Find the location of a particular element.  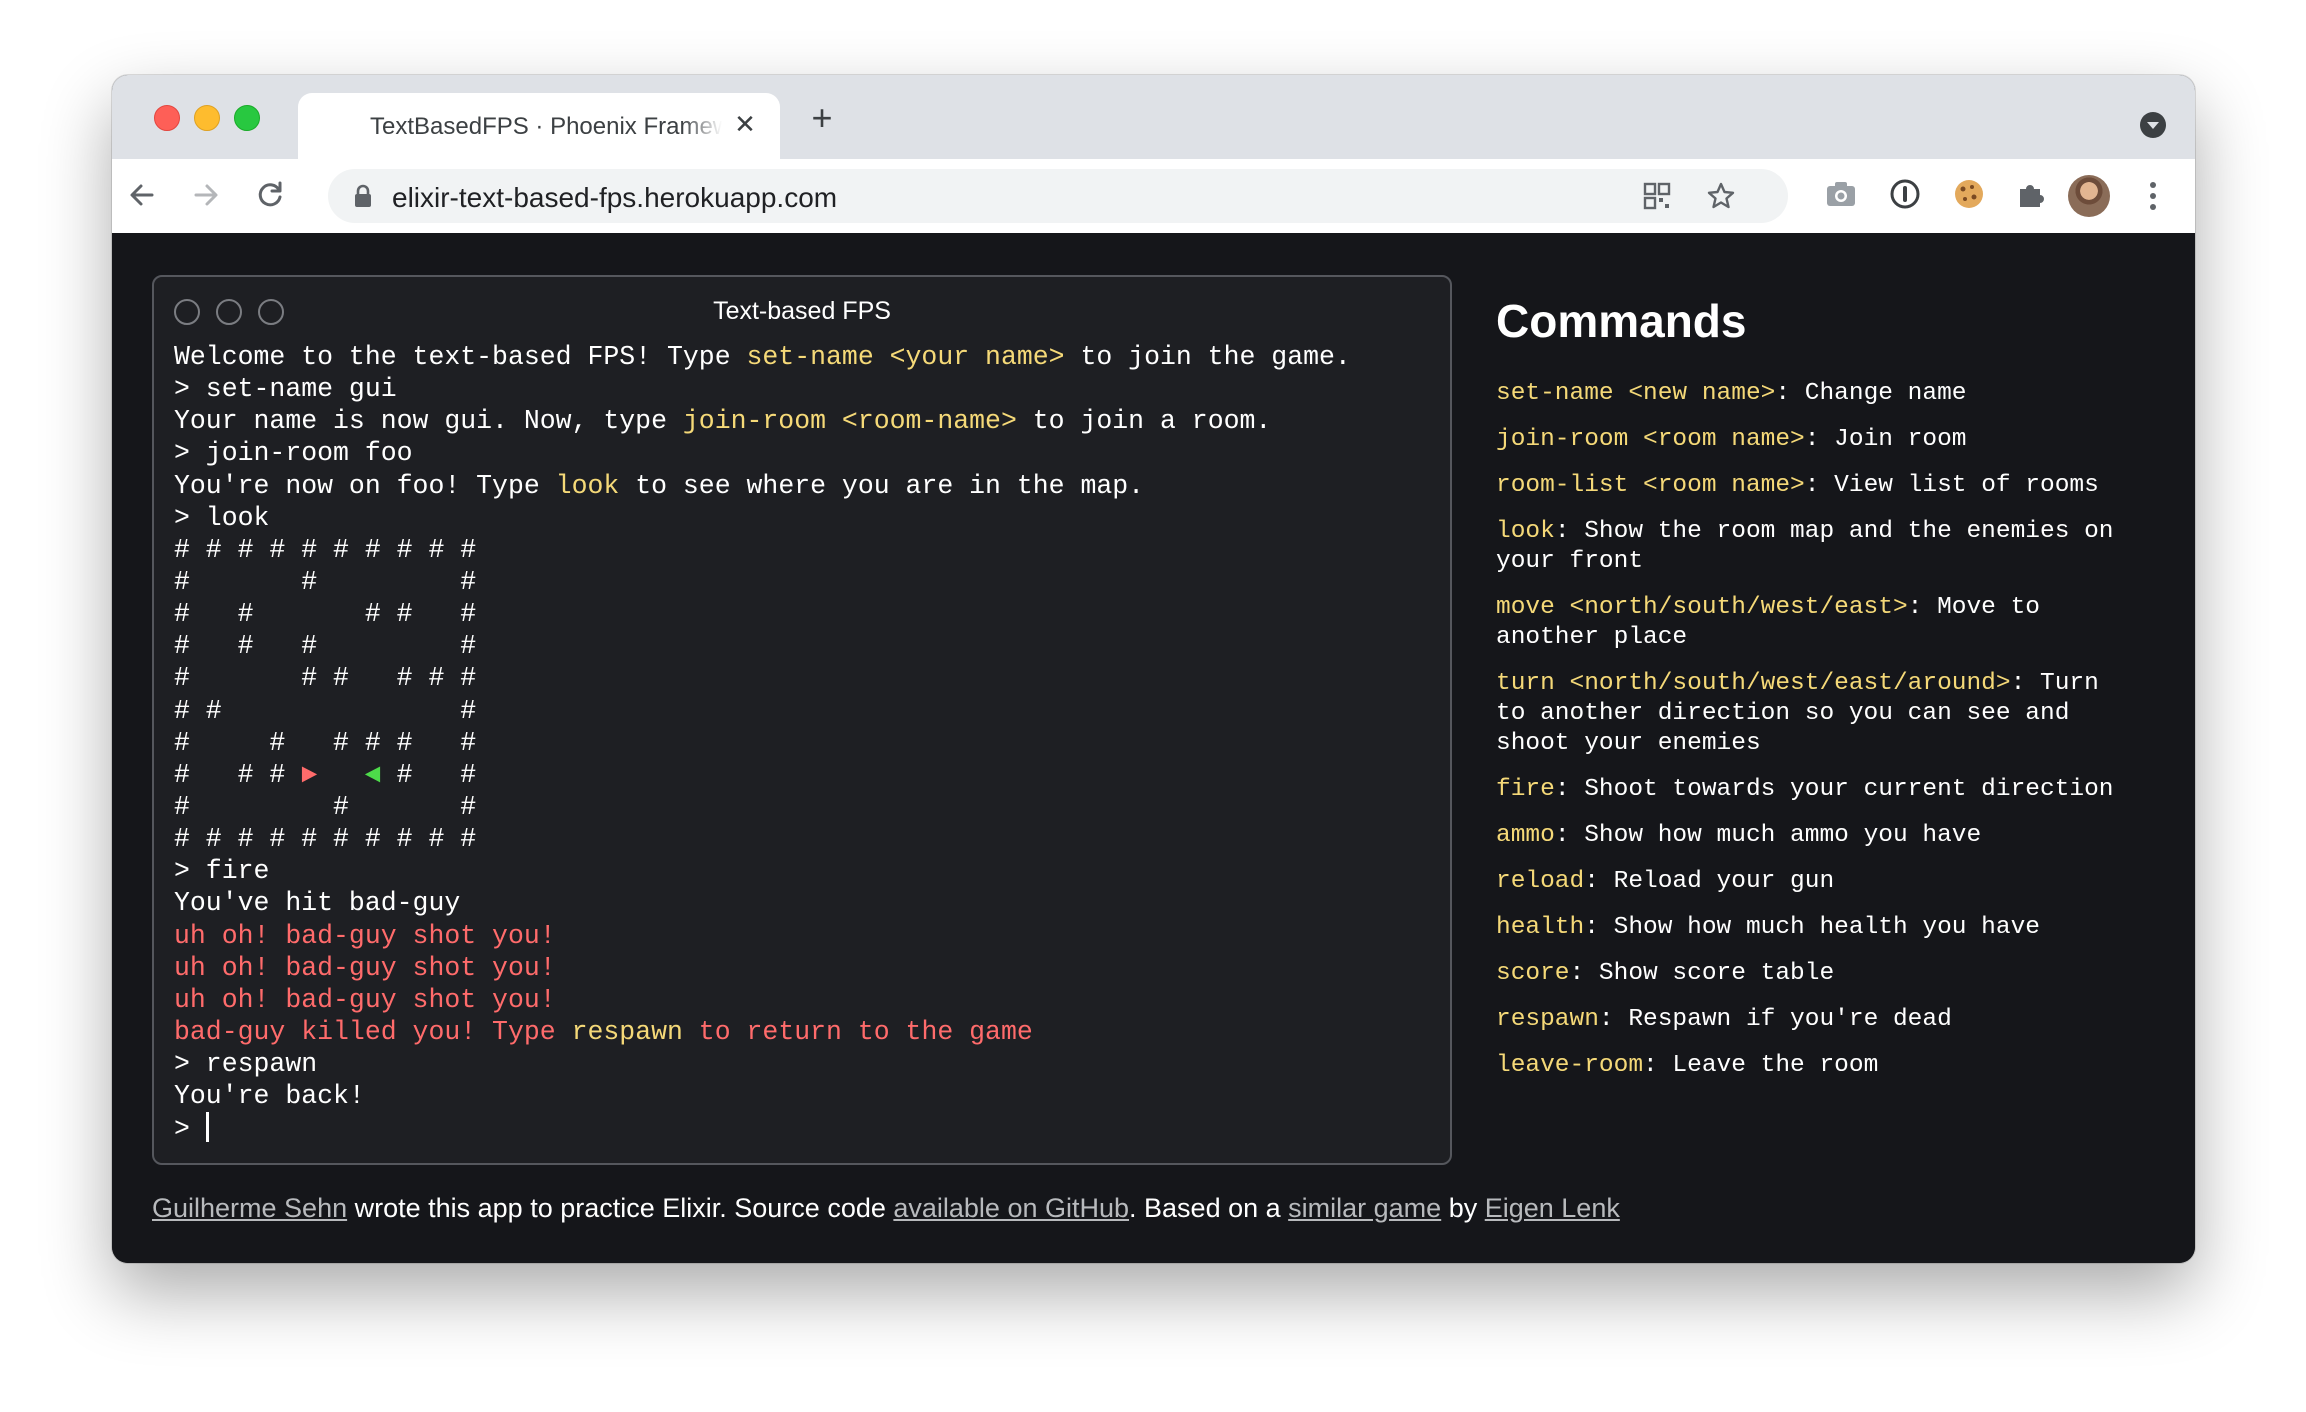

command-name: set-name <new name> is located at coordinates (1636, 393).